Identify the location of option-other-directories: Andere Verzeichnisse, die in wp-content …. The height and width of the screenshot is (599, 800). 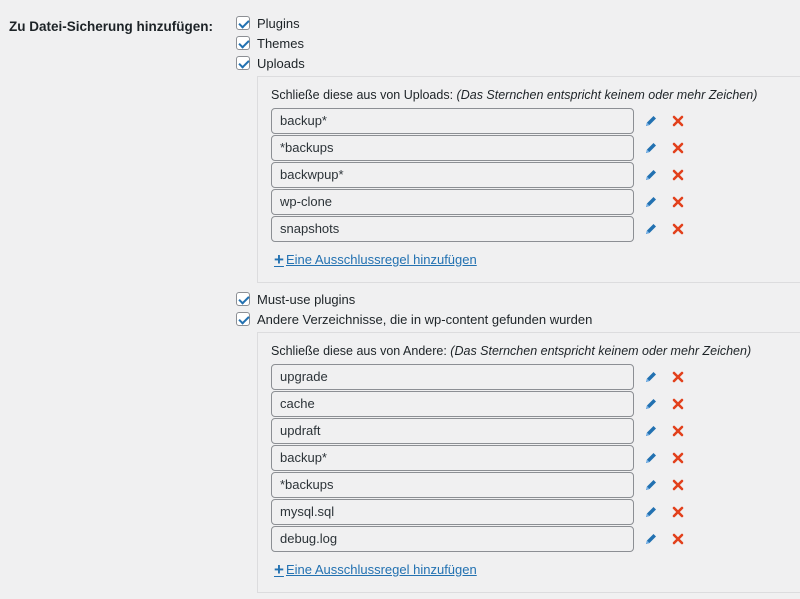
(518, 319).